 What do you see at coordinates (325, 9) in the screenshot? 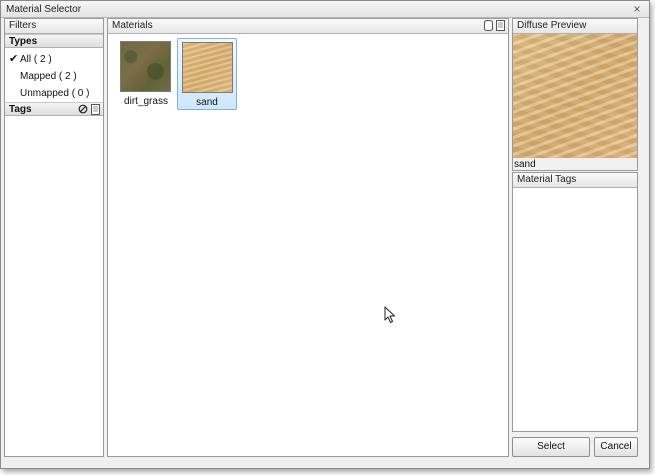
I see `title-bar: Material Selector ×` at bounding box center [325, 9].